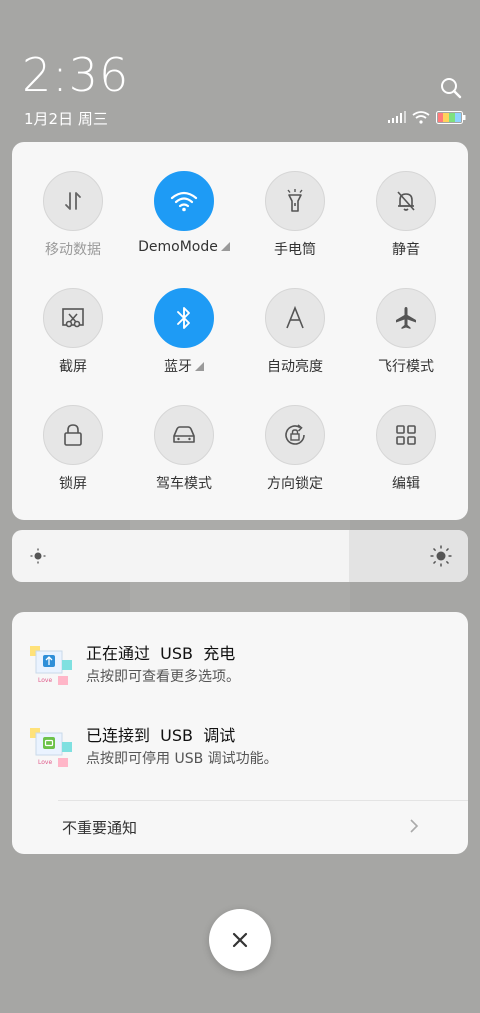  I want to click on tile-wifi: DemoMode, so click(184, 213).